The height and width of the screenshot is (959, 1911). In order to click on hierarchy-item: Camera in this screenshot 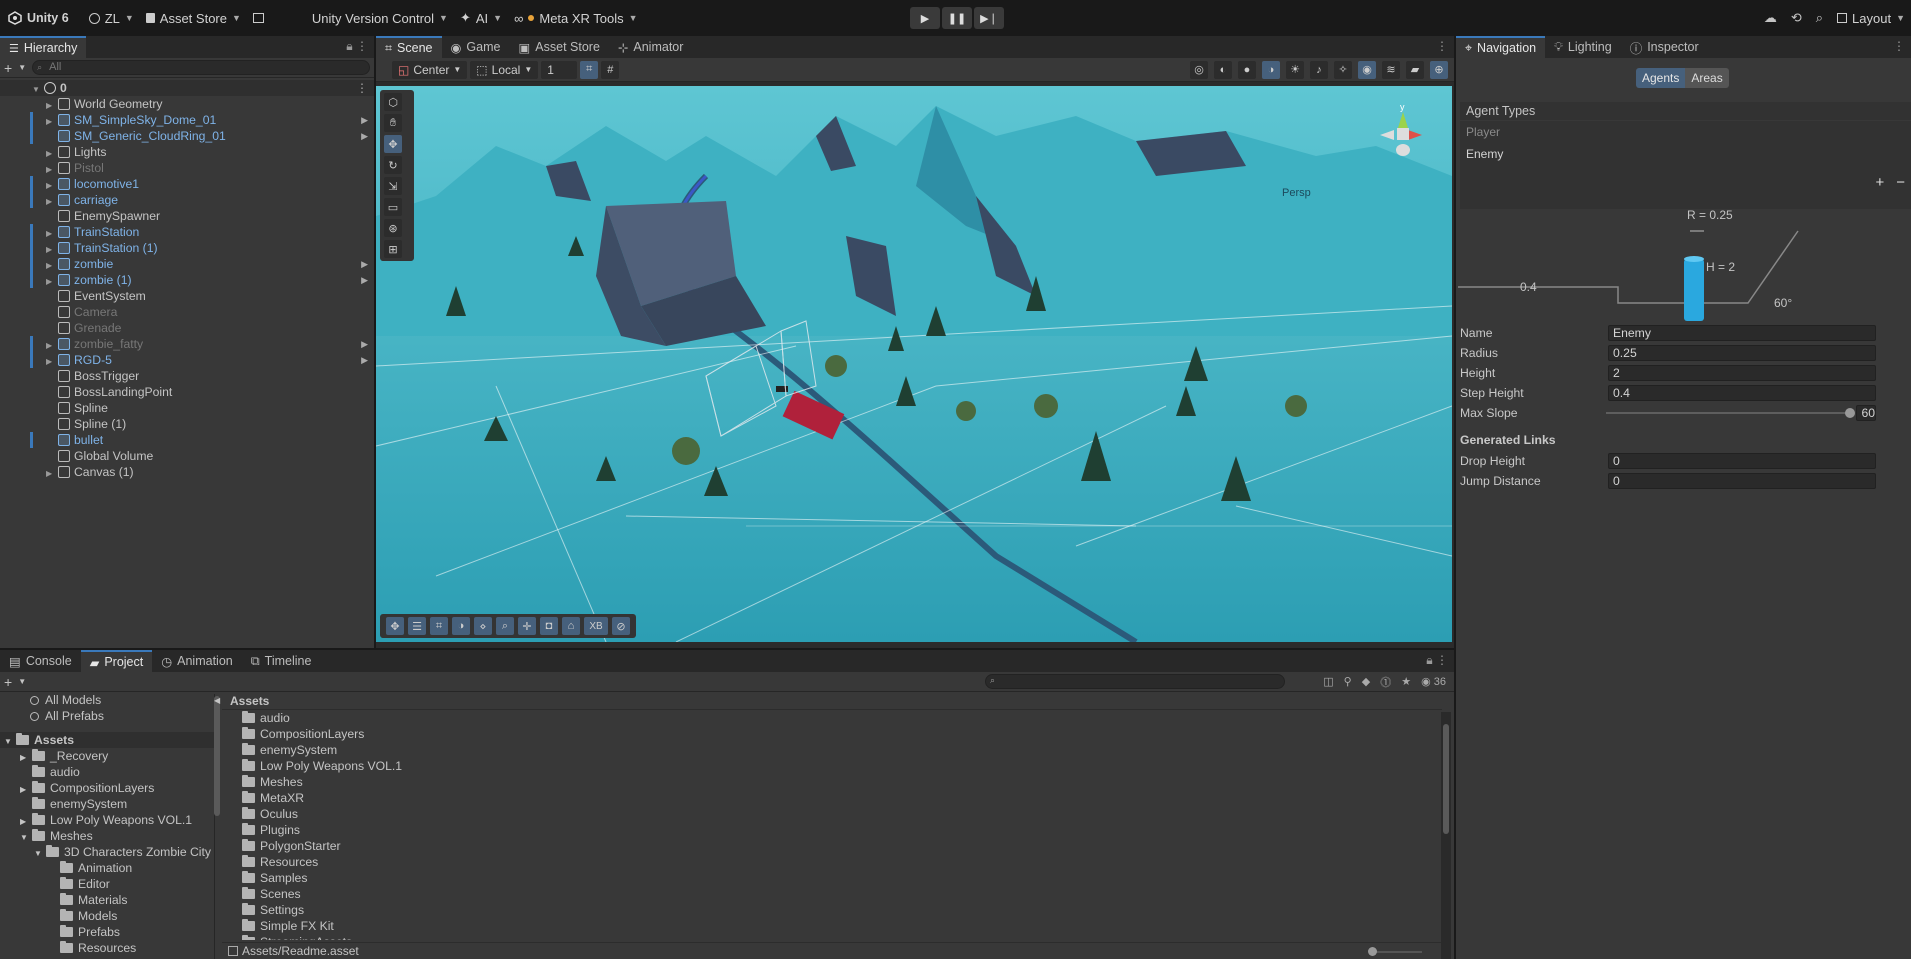, I will do `click(187, 312)`.